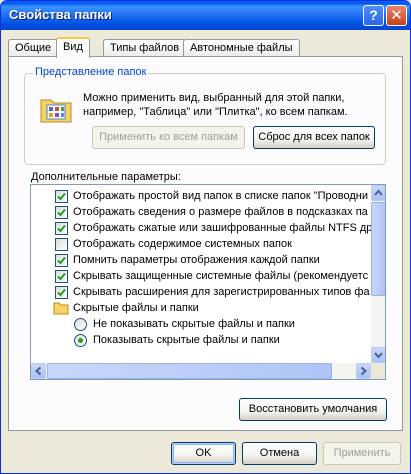  I want to click on chevron-right-icon, so click(364, 371).